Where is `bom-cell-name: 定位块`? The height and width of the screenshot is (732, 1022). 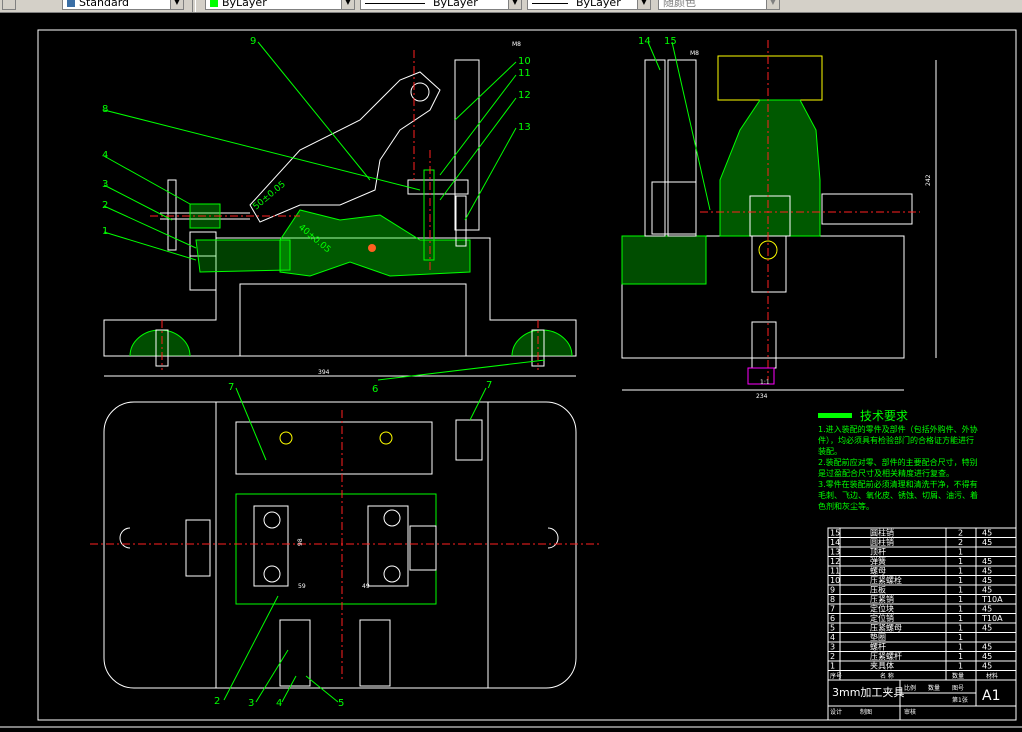 bom-cell-name: 定位块 is located at coordinates (882, 609).